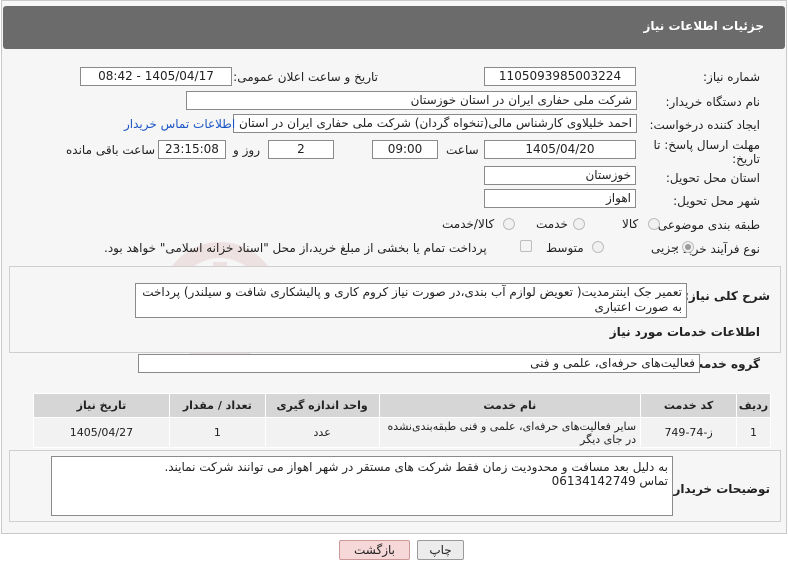 The height and width of the screenshot is (574, 788). I want to click on print-button: چاپ, so click(440, 550).